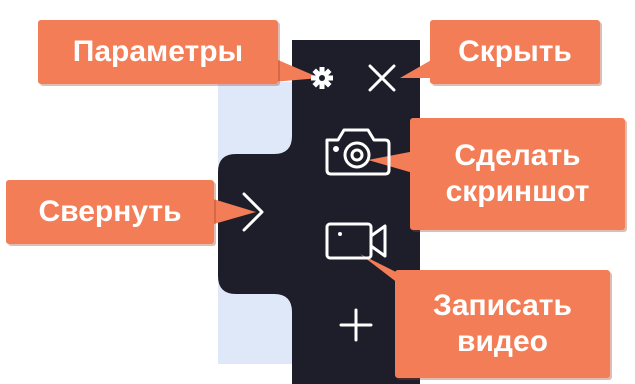 The height and width of the screenshot is (384, 635). What do you see at coordinates (502, 324) in the screenshot?
I see `callout-record-video: Записать видео` at bounding box center [502, 324].